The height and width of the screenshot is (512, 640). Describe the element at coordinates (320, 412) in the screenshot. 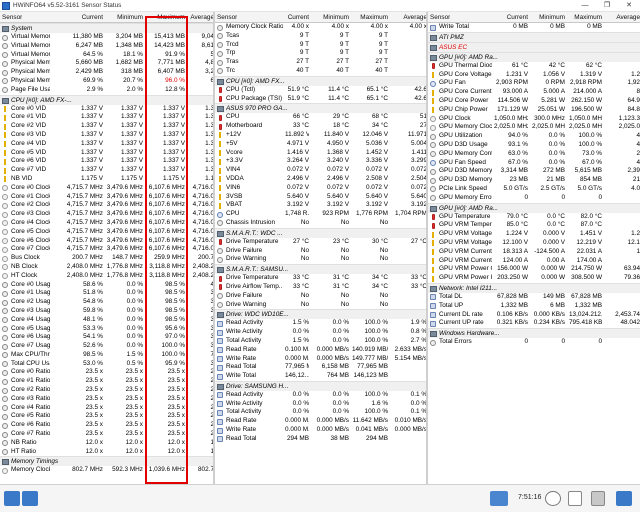

I see `sensor-row: Total Activity 0.0 % 0.0 % 100.0 % 0.1 %` at that location.